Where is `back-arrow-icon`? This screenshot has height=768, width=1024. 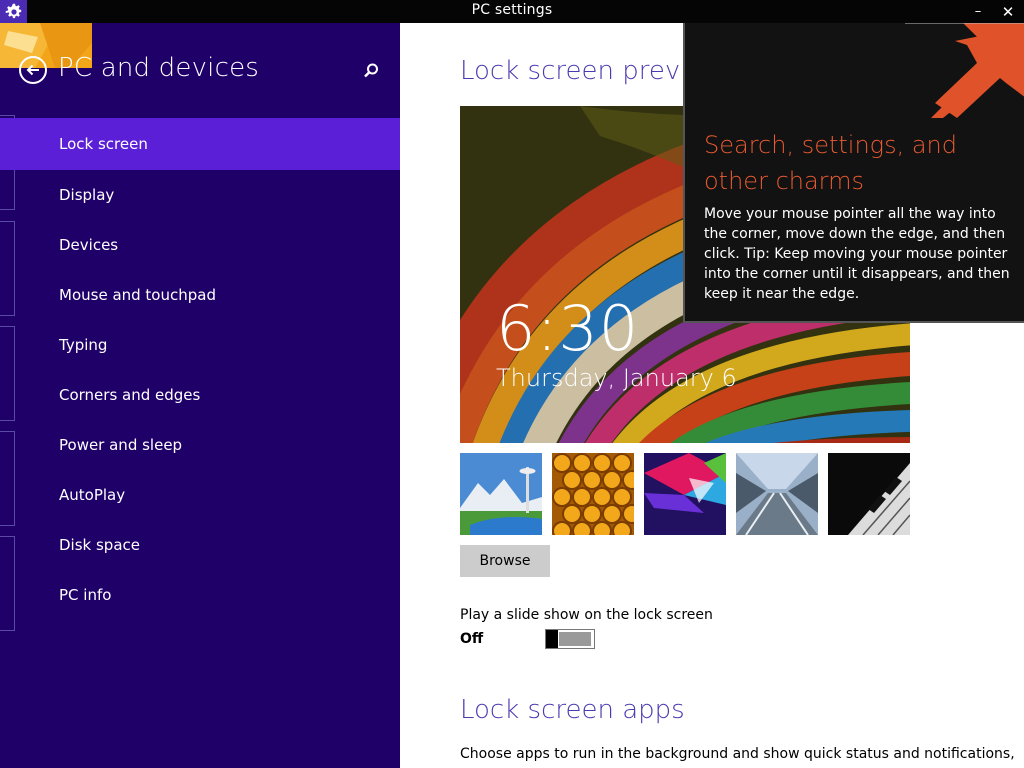
back-arrow-icon is located at coordinates (32, 70).